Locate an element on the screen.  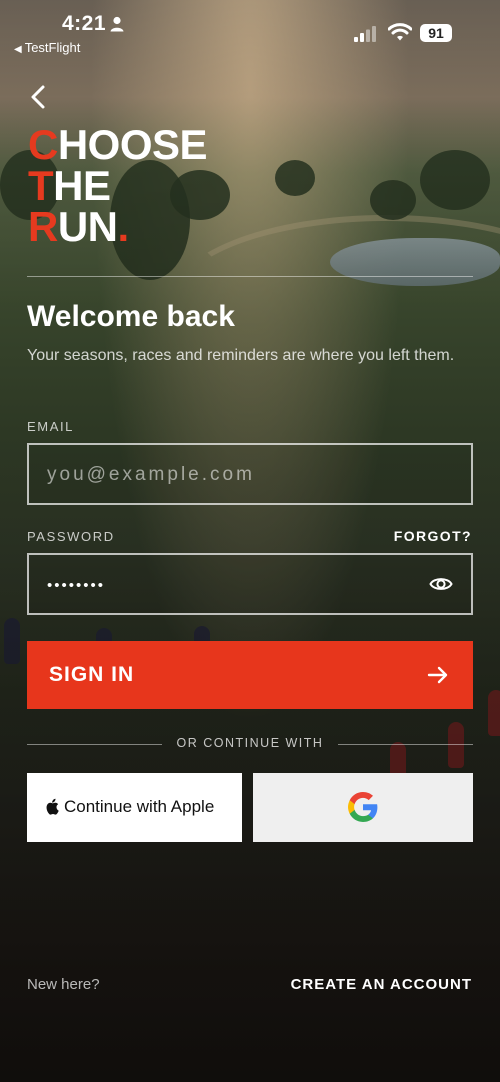
app-logo: CHOOSE THE RUN. is located at coordinates (118, 185).